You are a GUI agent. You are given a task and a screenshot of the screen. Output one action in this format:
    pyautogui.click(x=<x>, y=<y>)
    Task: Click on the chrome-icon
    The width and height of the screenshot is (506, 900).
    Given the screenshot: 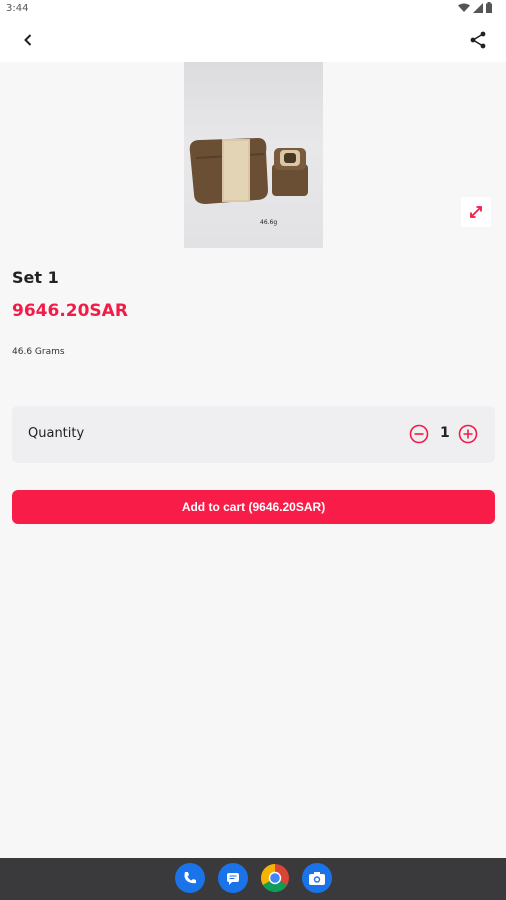 What is the action you would take?
    pyautogui.click(x=275, y=878)
    